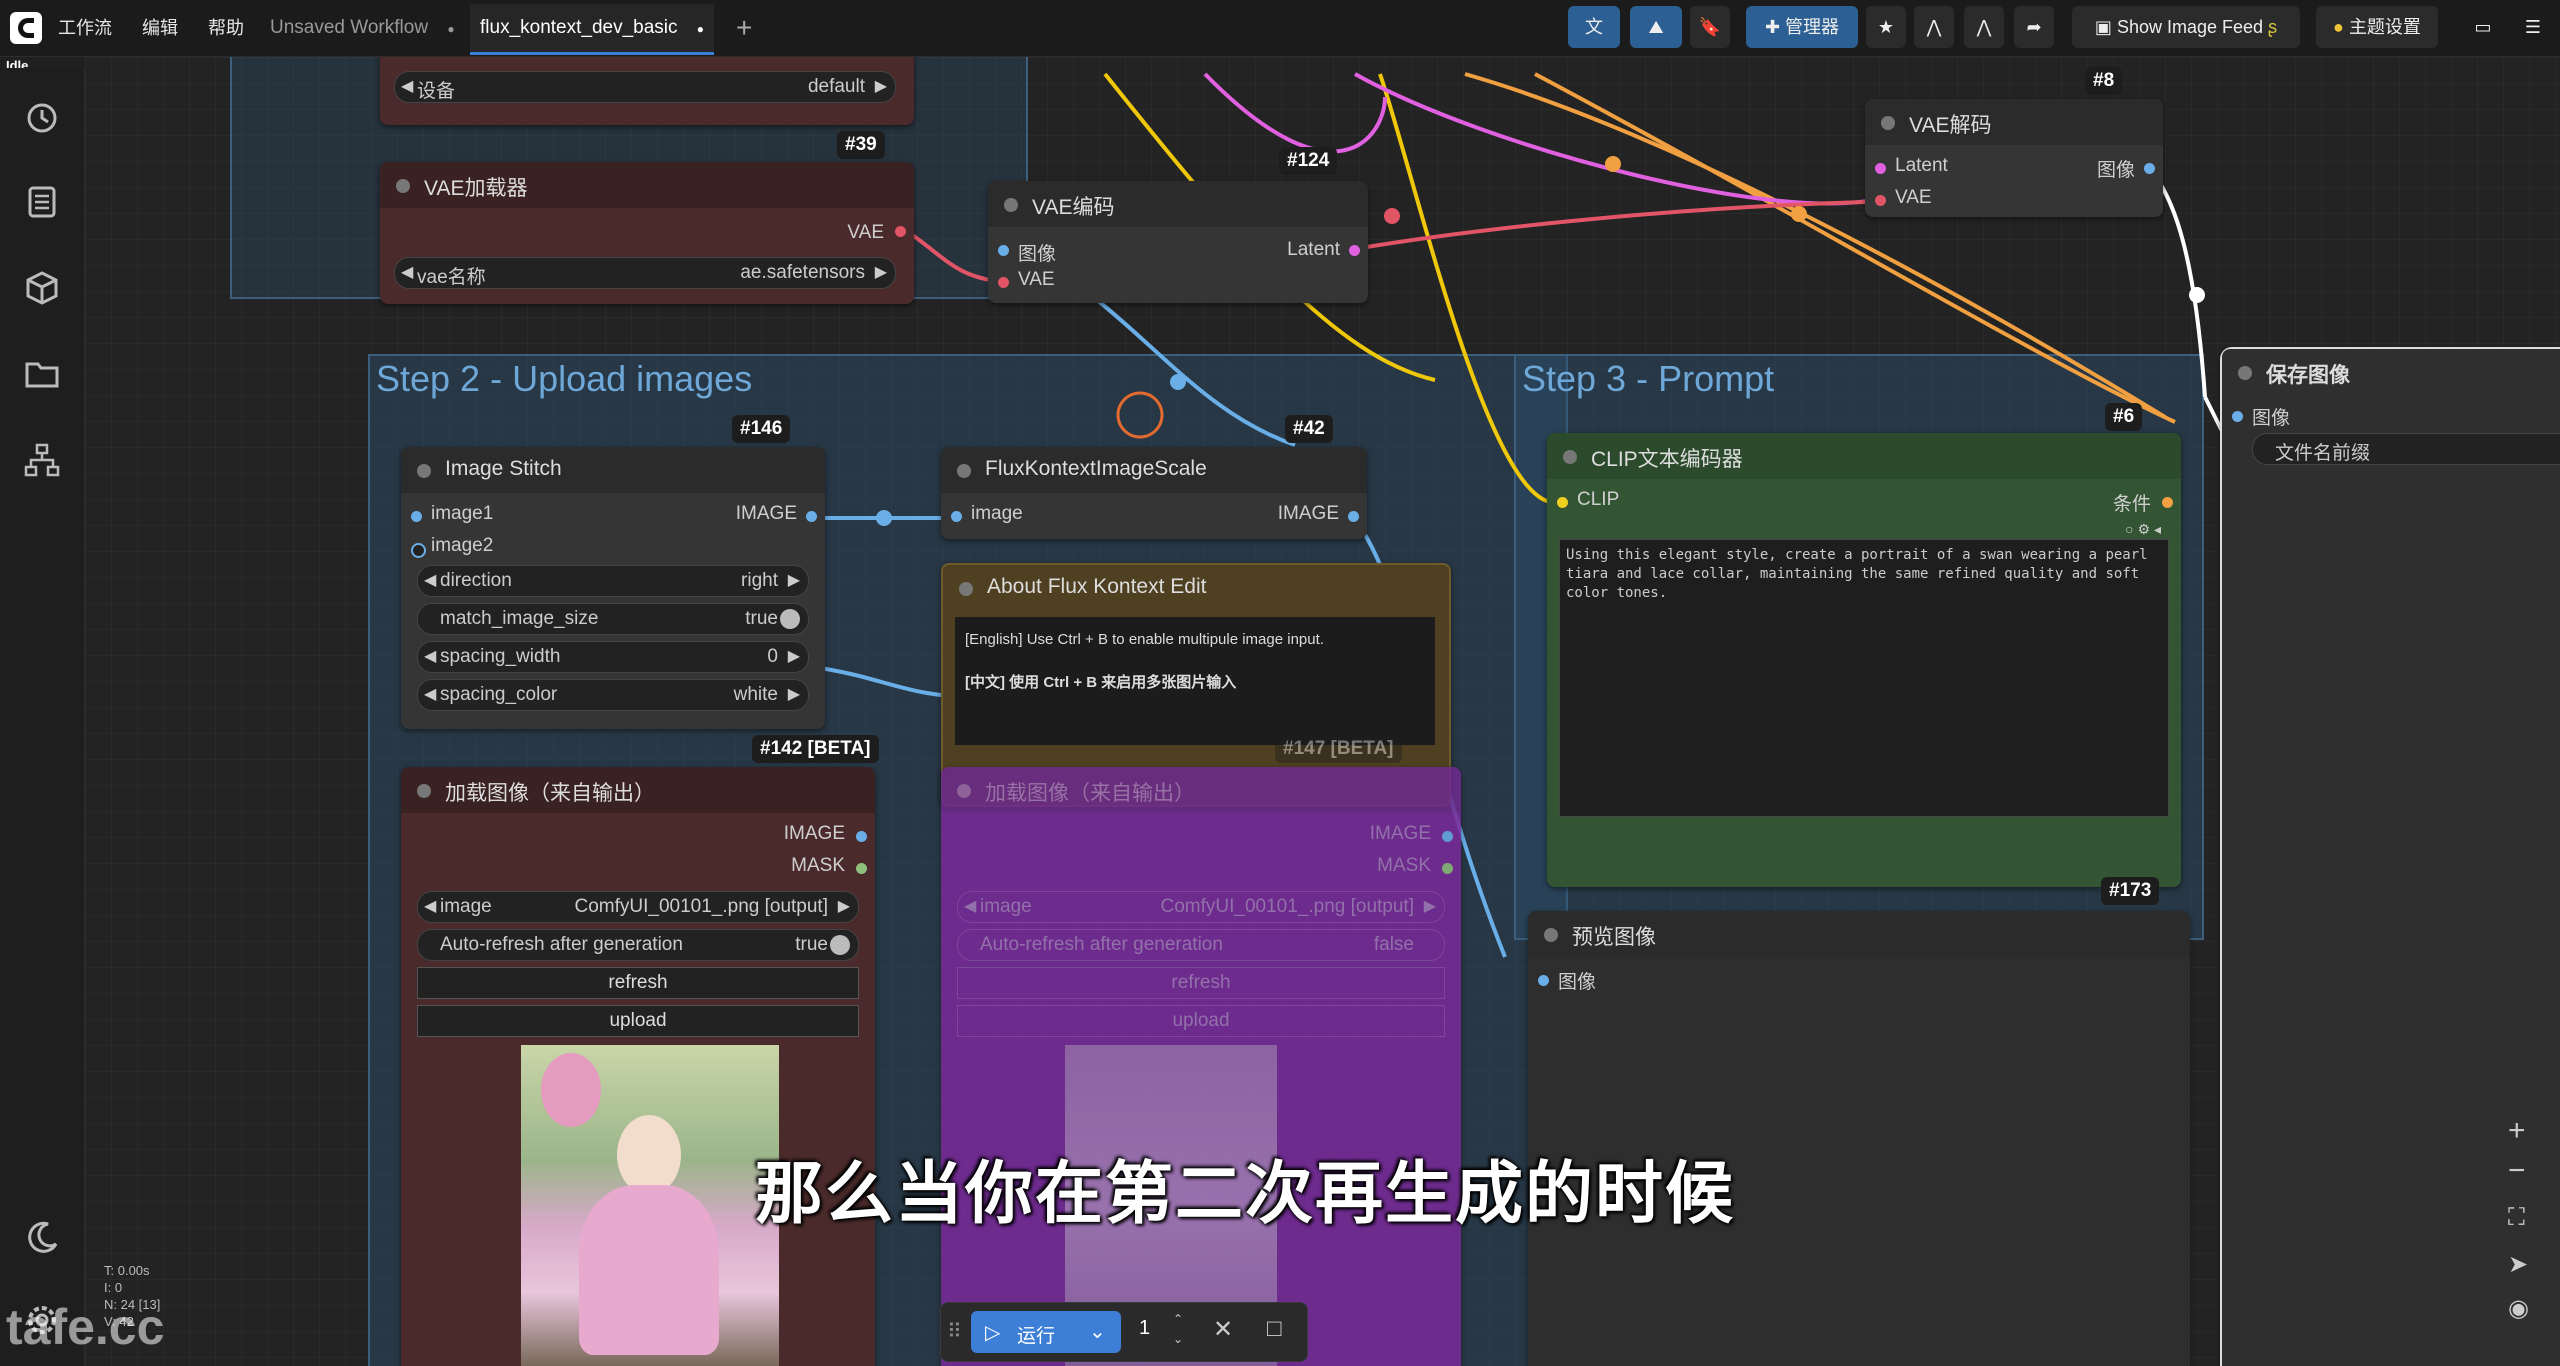 The image size is (2560, 1366). I want to click on star-icon: ★, so click(1886, 27).